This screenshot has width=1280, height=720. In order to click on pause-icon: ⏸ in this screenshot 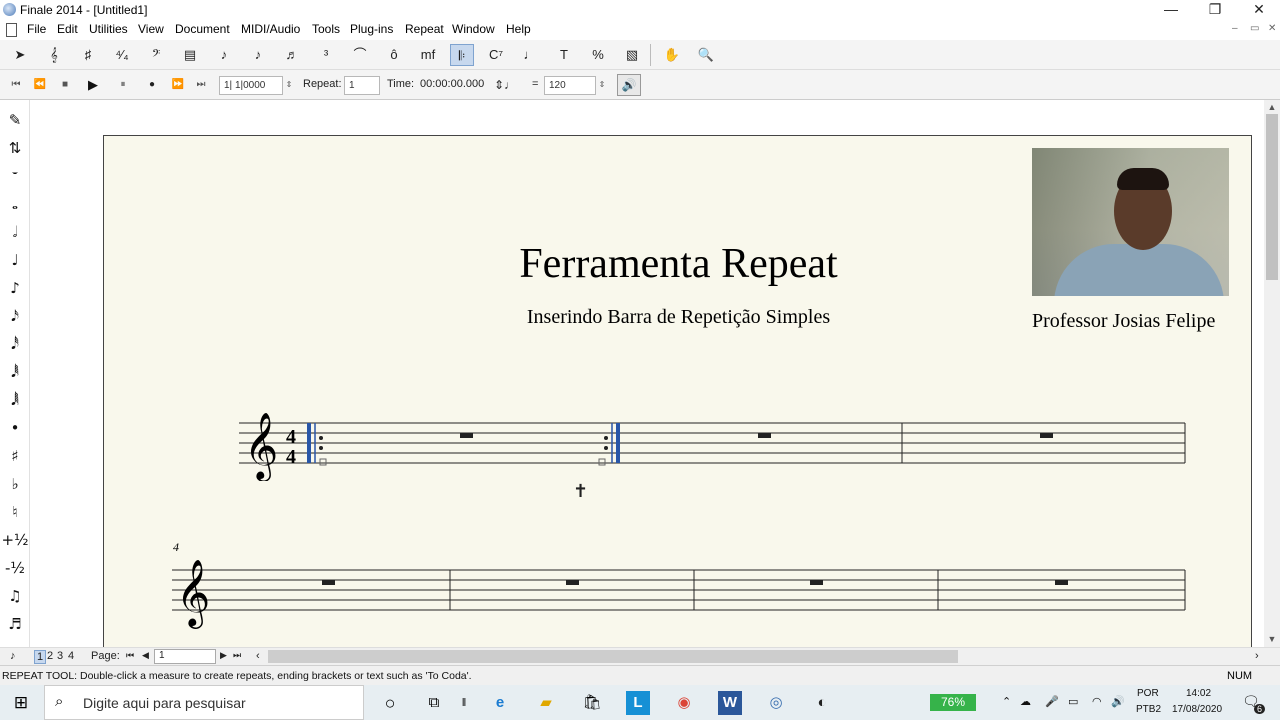, I will do `click(123, 85)`.